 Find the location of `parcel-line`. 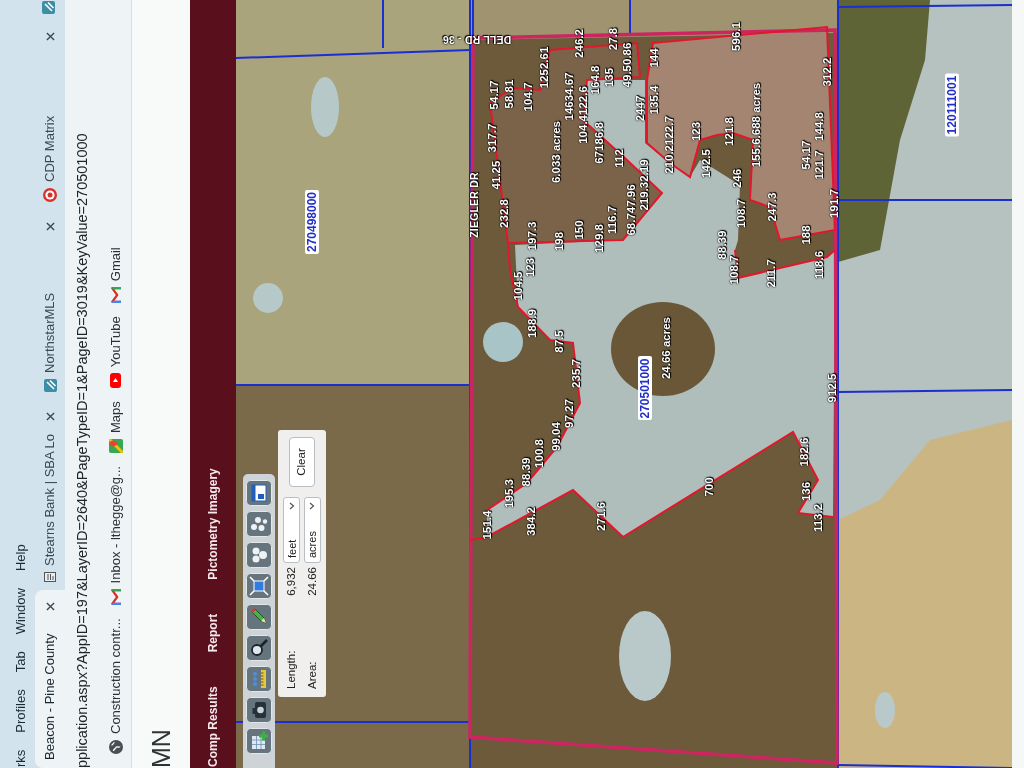

parcel-line is located at coordinates (630, 17).